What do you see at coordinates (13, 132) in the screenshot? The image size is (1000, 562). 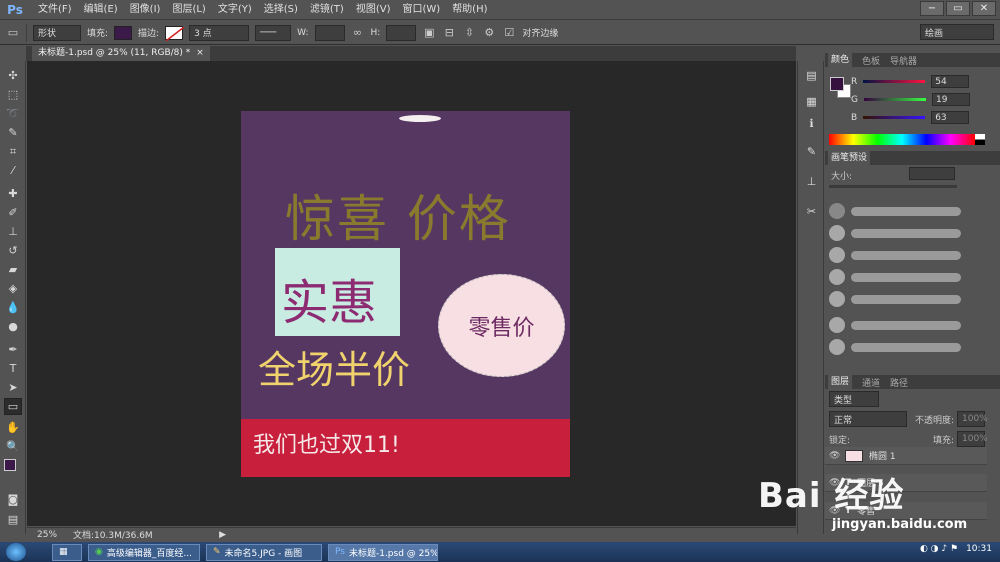 I see `quick-select-tool-icon: ✎` at bounding box center [13, 132].